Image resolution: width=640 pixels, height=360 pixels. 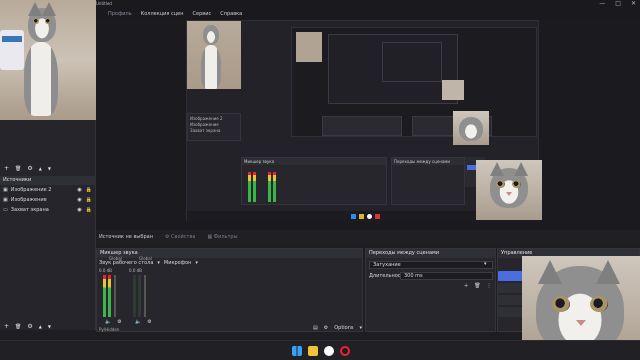 I want to click on source-up-icon: ▲, so click(x=40, y=326).